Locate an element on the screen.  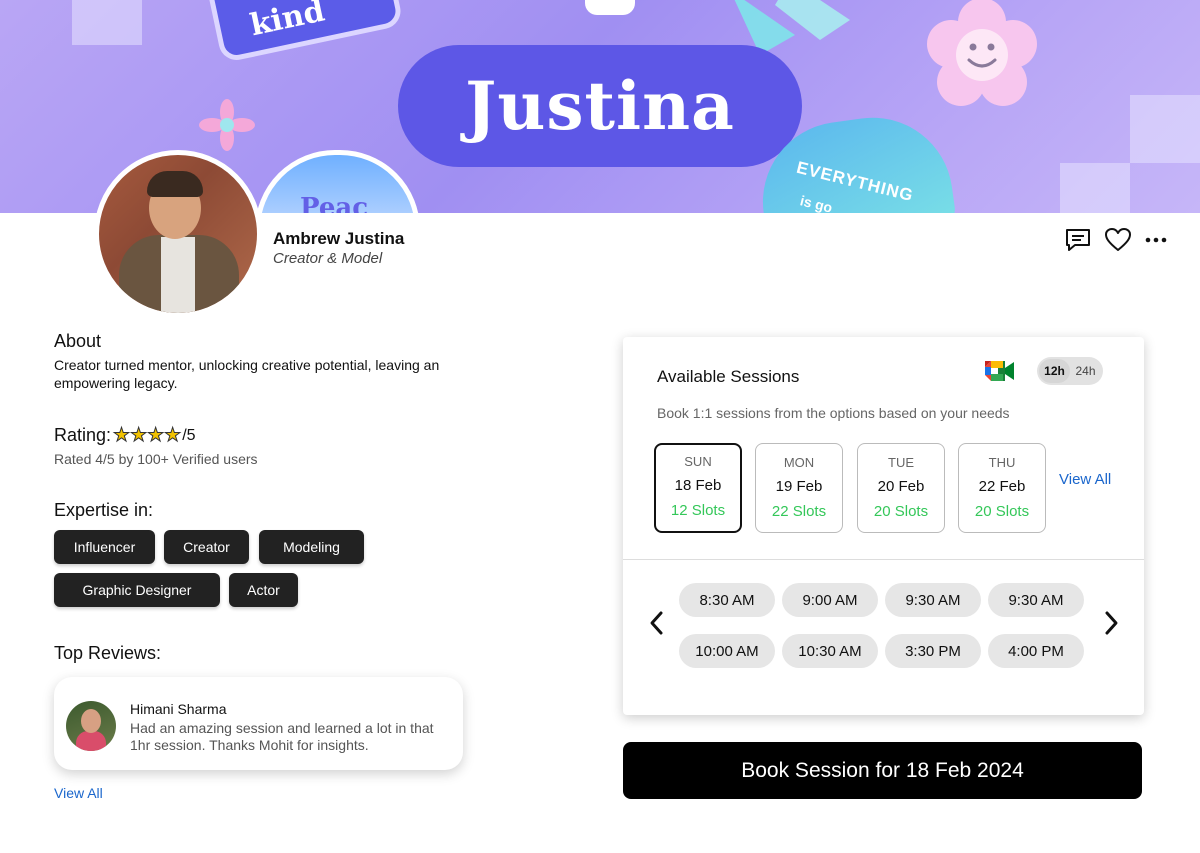
day-card-mon: MON 19 Feb 22 Slots is located at coordinates (799, 488).